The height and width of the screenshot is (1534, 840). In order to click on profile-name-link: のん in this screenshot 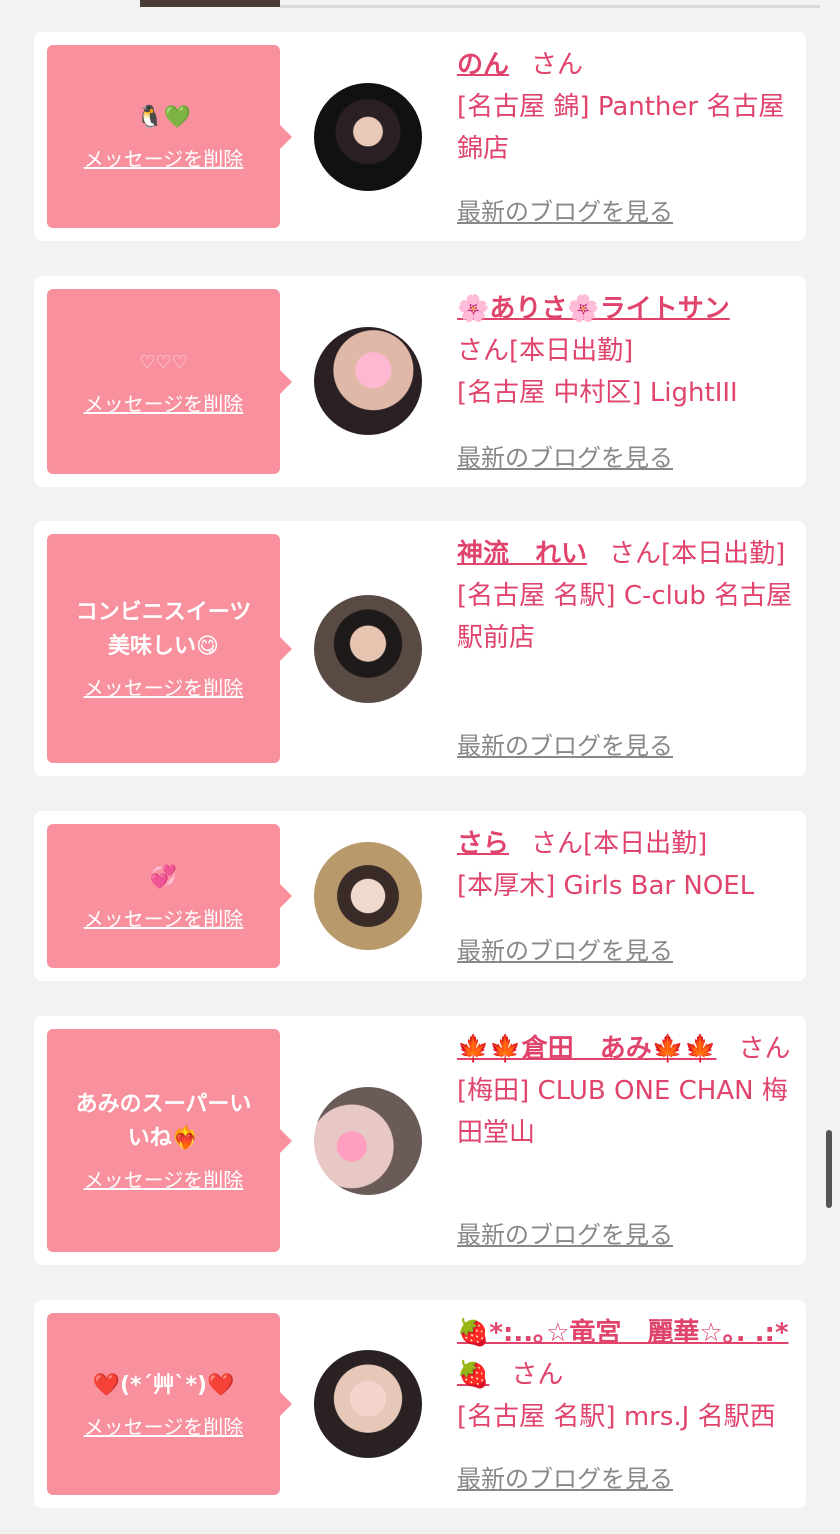, I will do `click(483, 65)`.